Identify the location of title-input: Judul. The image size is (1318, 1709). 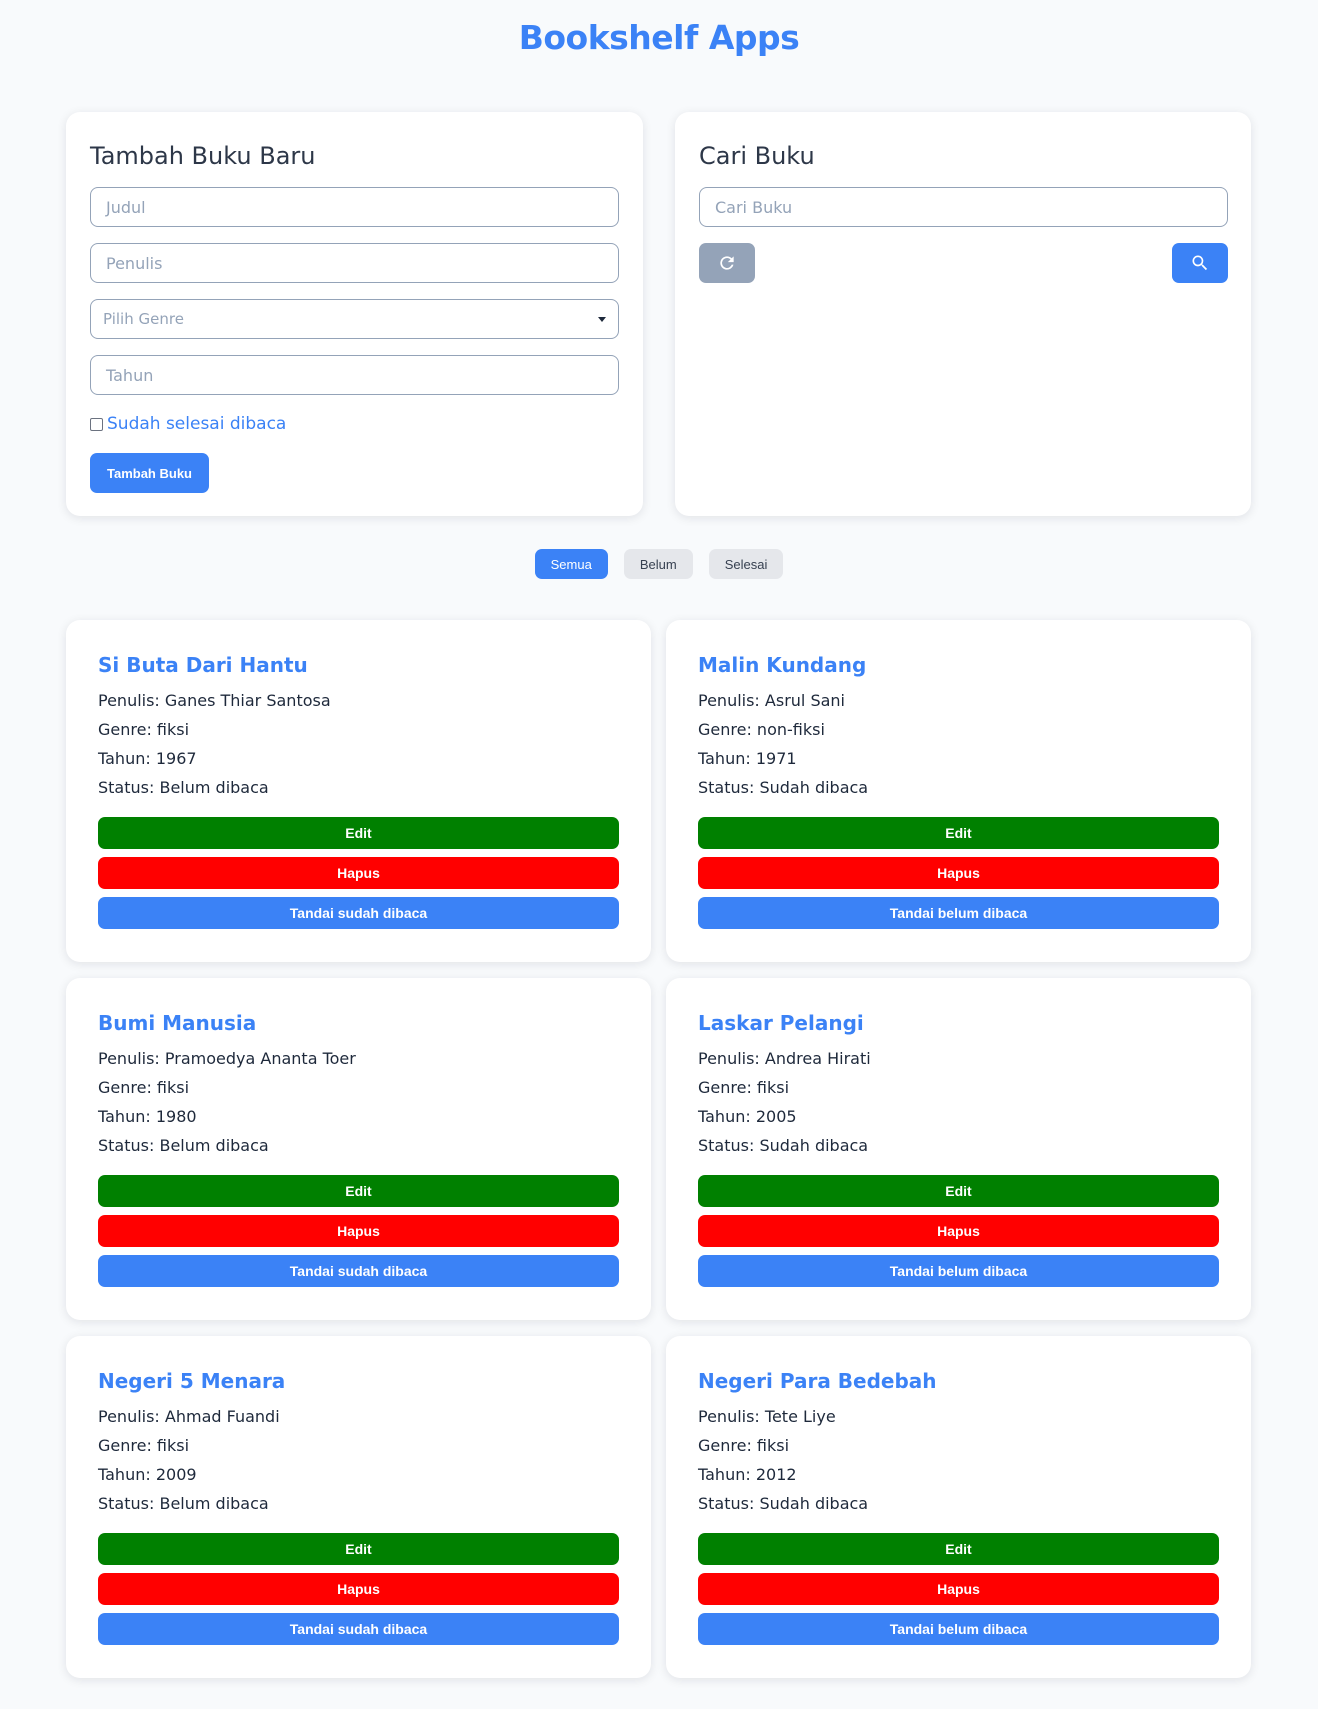
(354, 207).